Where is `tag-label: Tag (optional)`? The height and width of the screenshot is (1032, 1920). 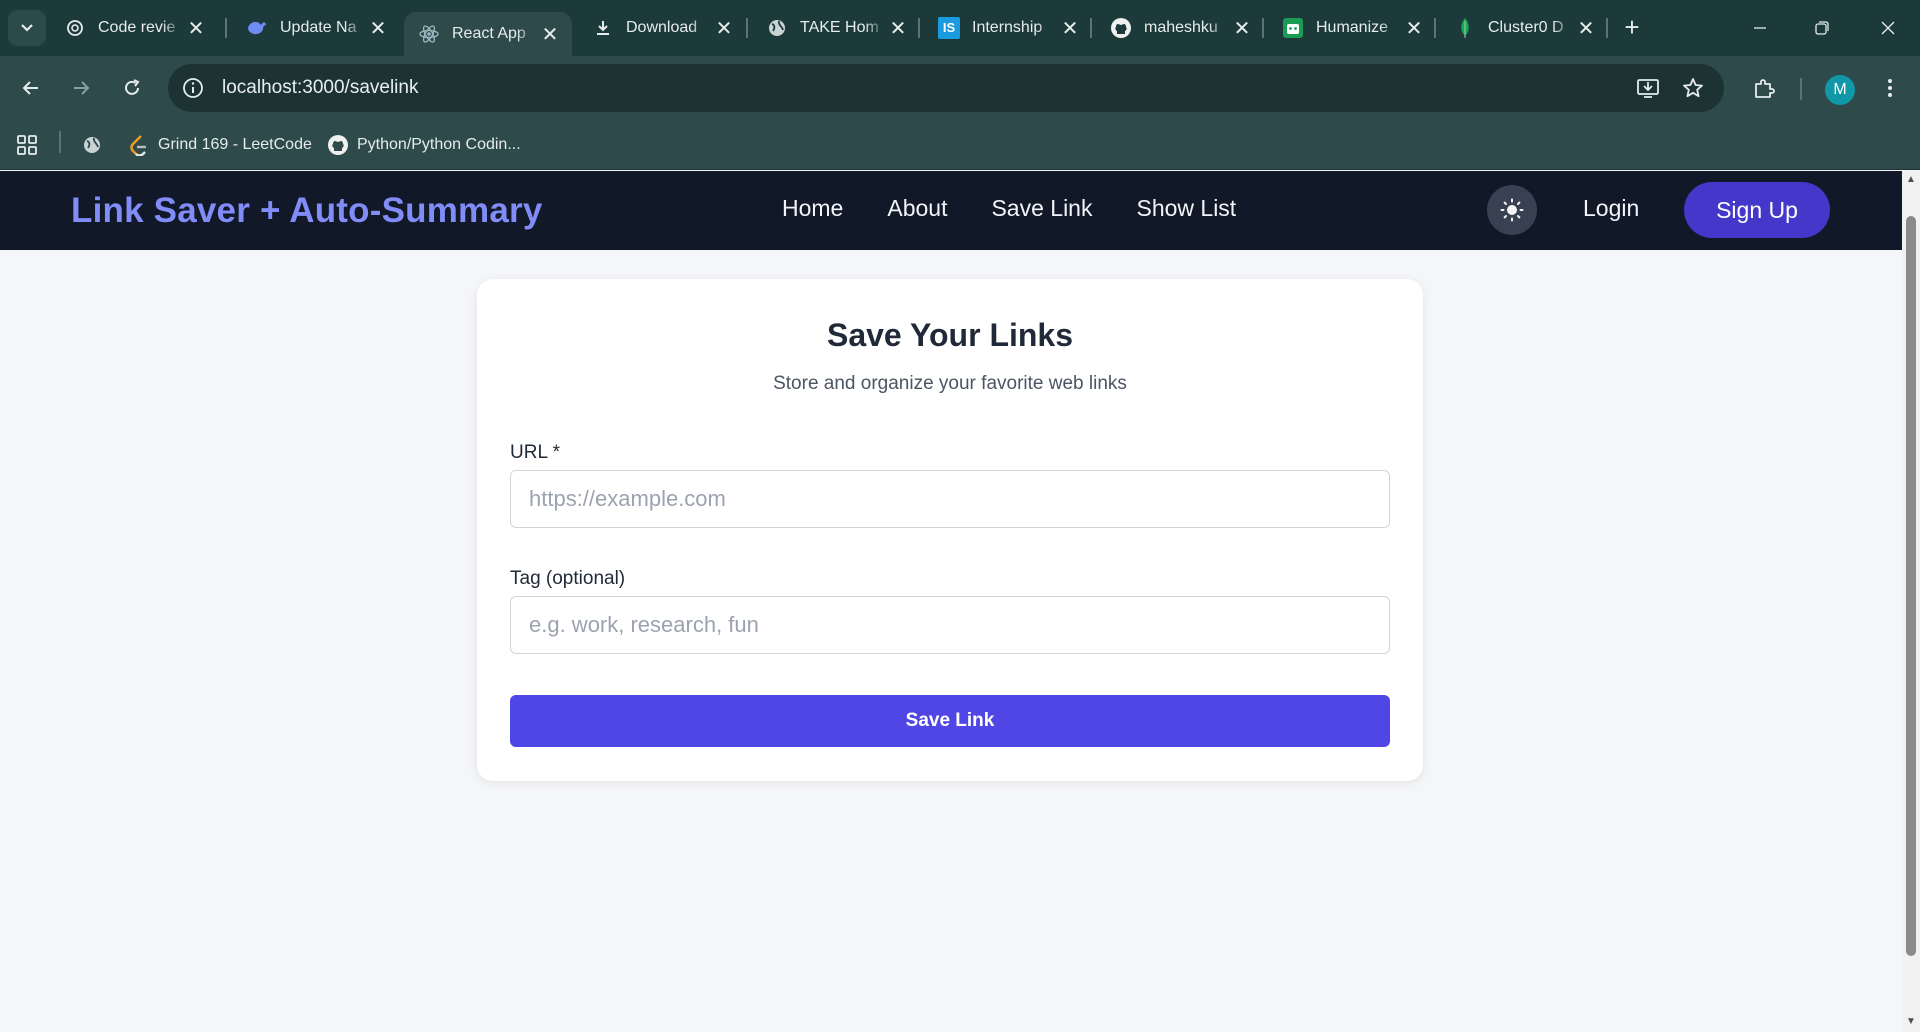 tag-label: Tag (optional) is located at coordinates (568, 578).